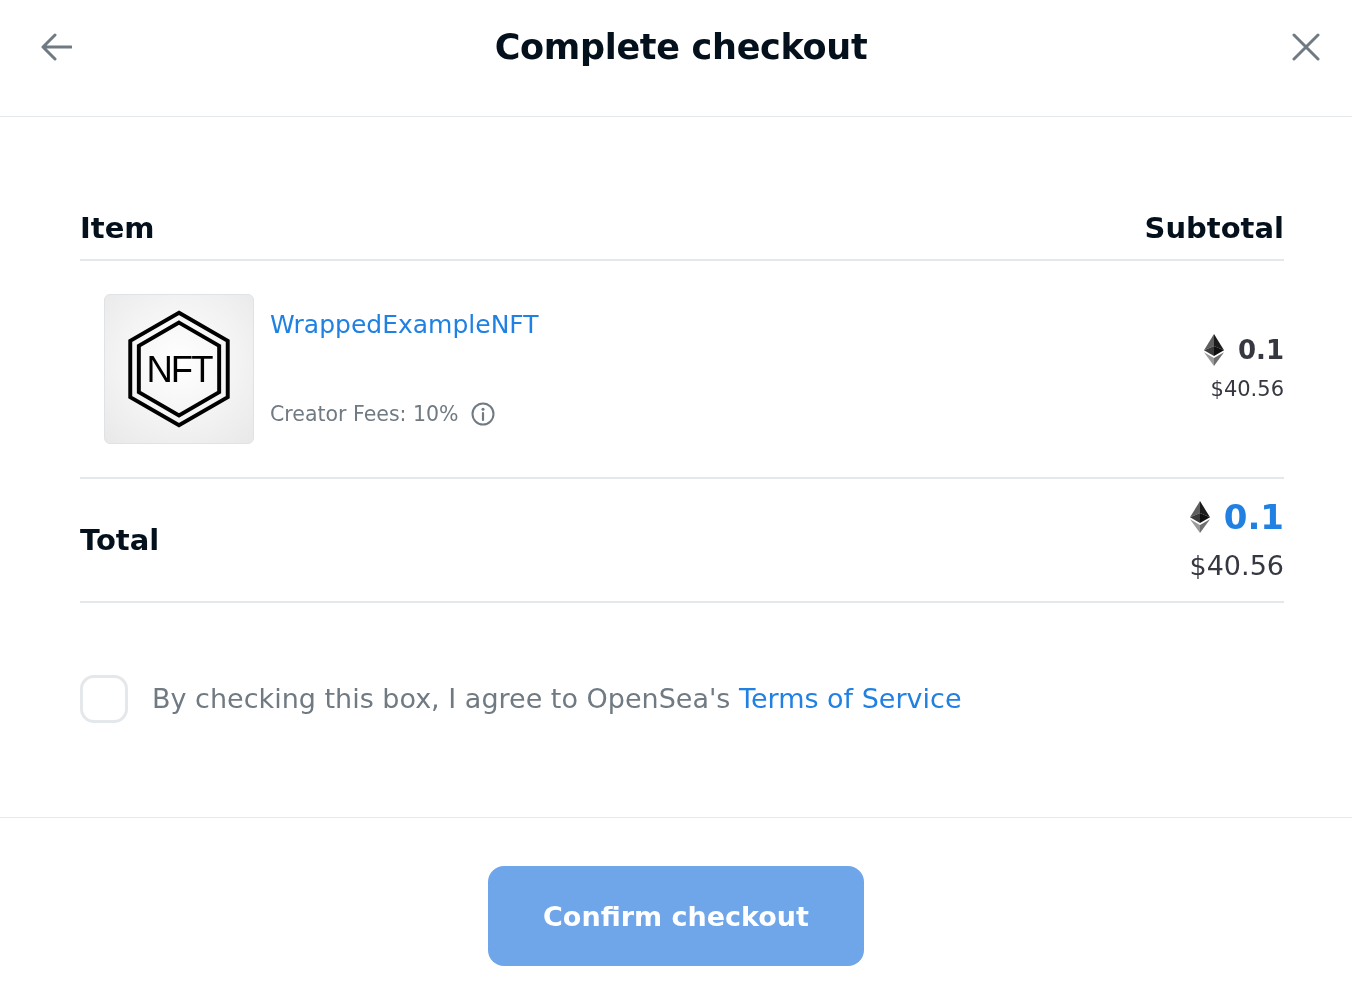 This screenshot has width=1352, height=998. I want to click on total-eth-price: 0.1, so click(1253, 517).